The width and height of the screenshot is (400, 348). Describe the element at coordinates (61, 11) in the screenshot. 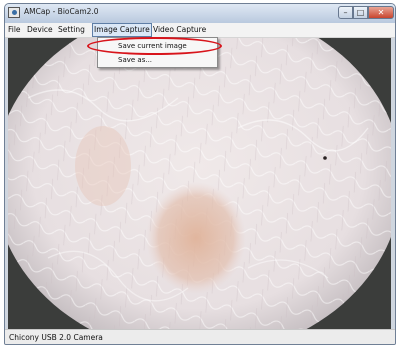

I see `window-title: AMCap - BioCam2.0` at that location.